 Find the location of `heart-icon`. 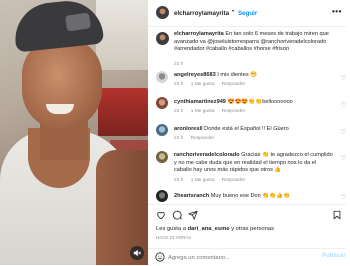

heart-icon is located at coordinates (161, 215).